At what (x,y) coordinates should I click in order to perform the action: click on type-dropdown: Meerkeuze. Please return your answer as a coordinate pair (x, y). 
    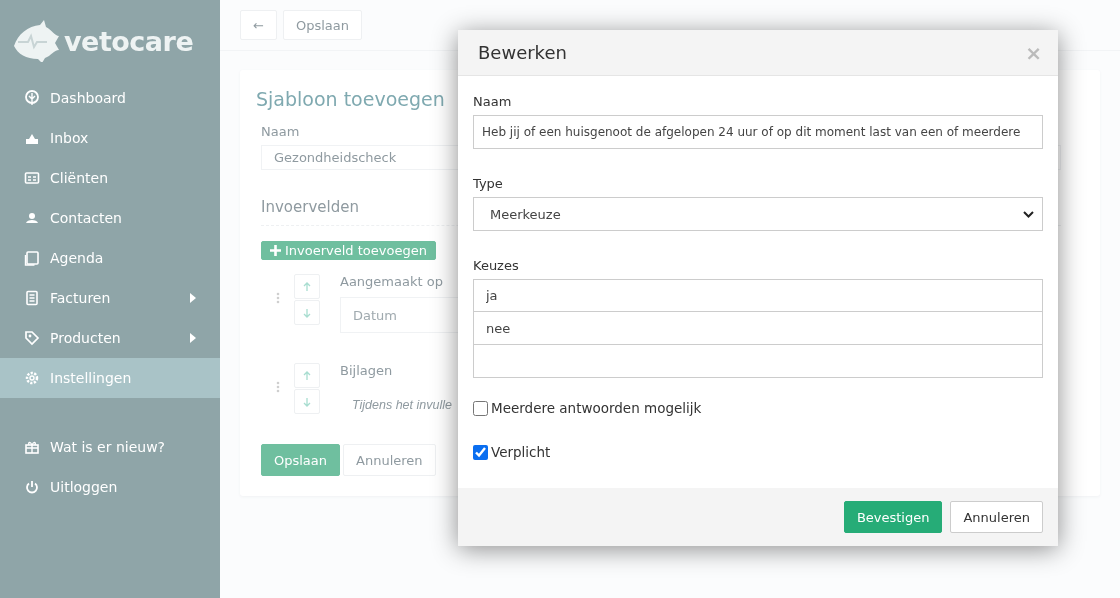
    Looking at the image, I should click on (758, 214).